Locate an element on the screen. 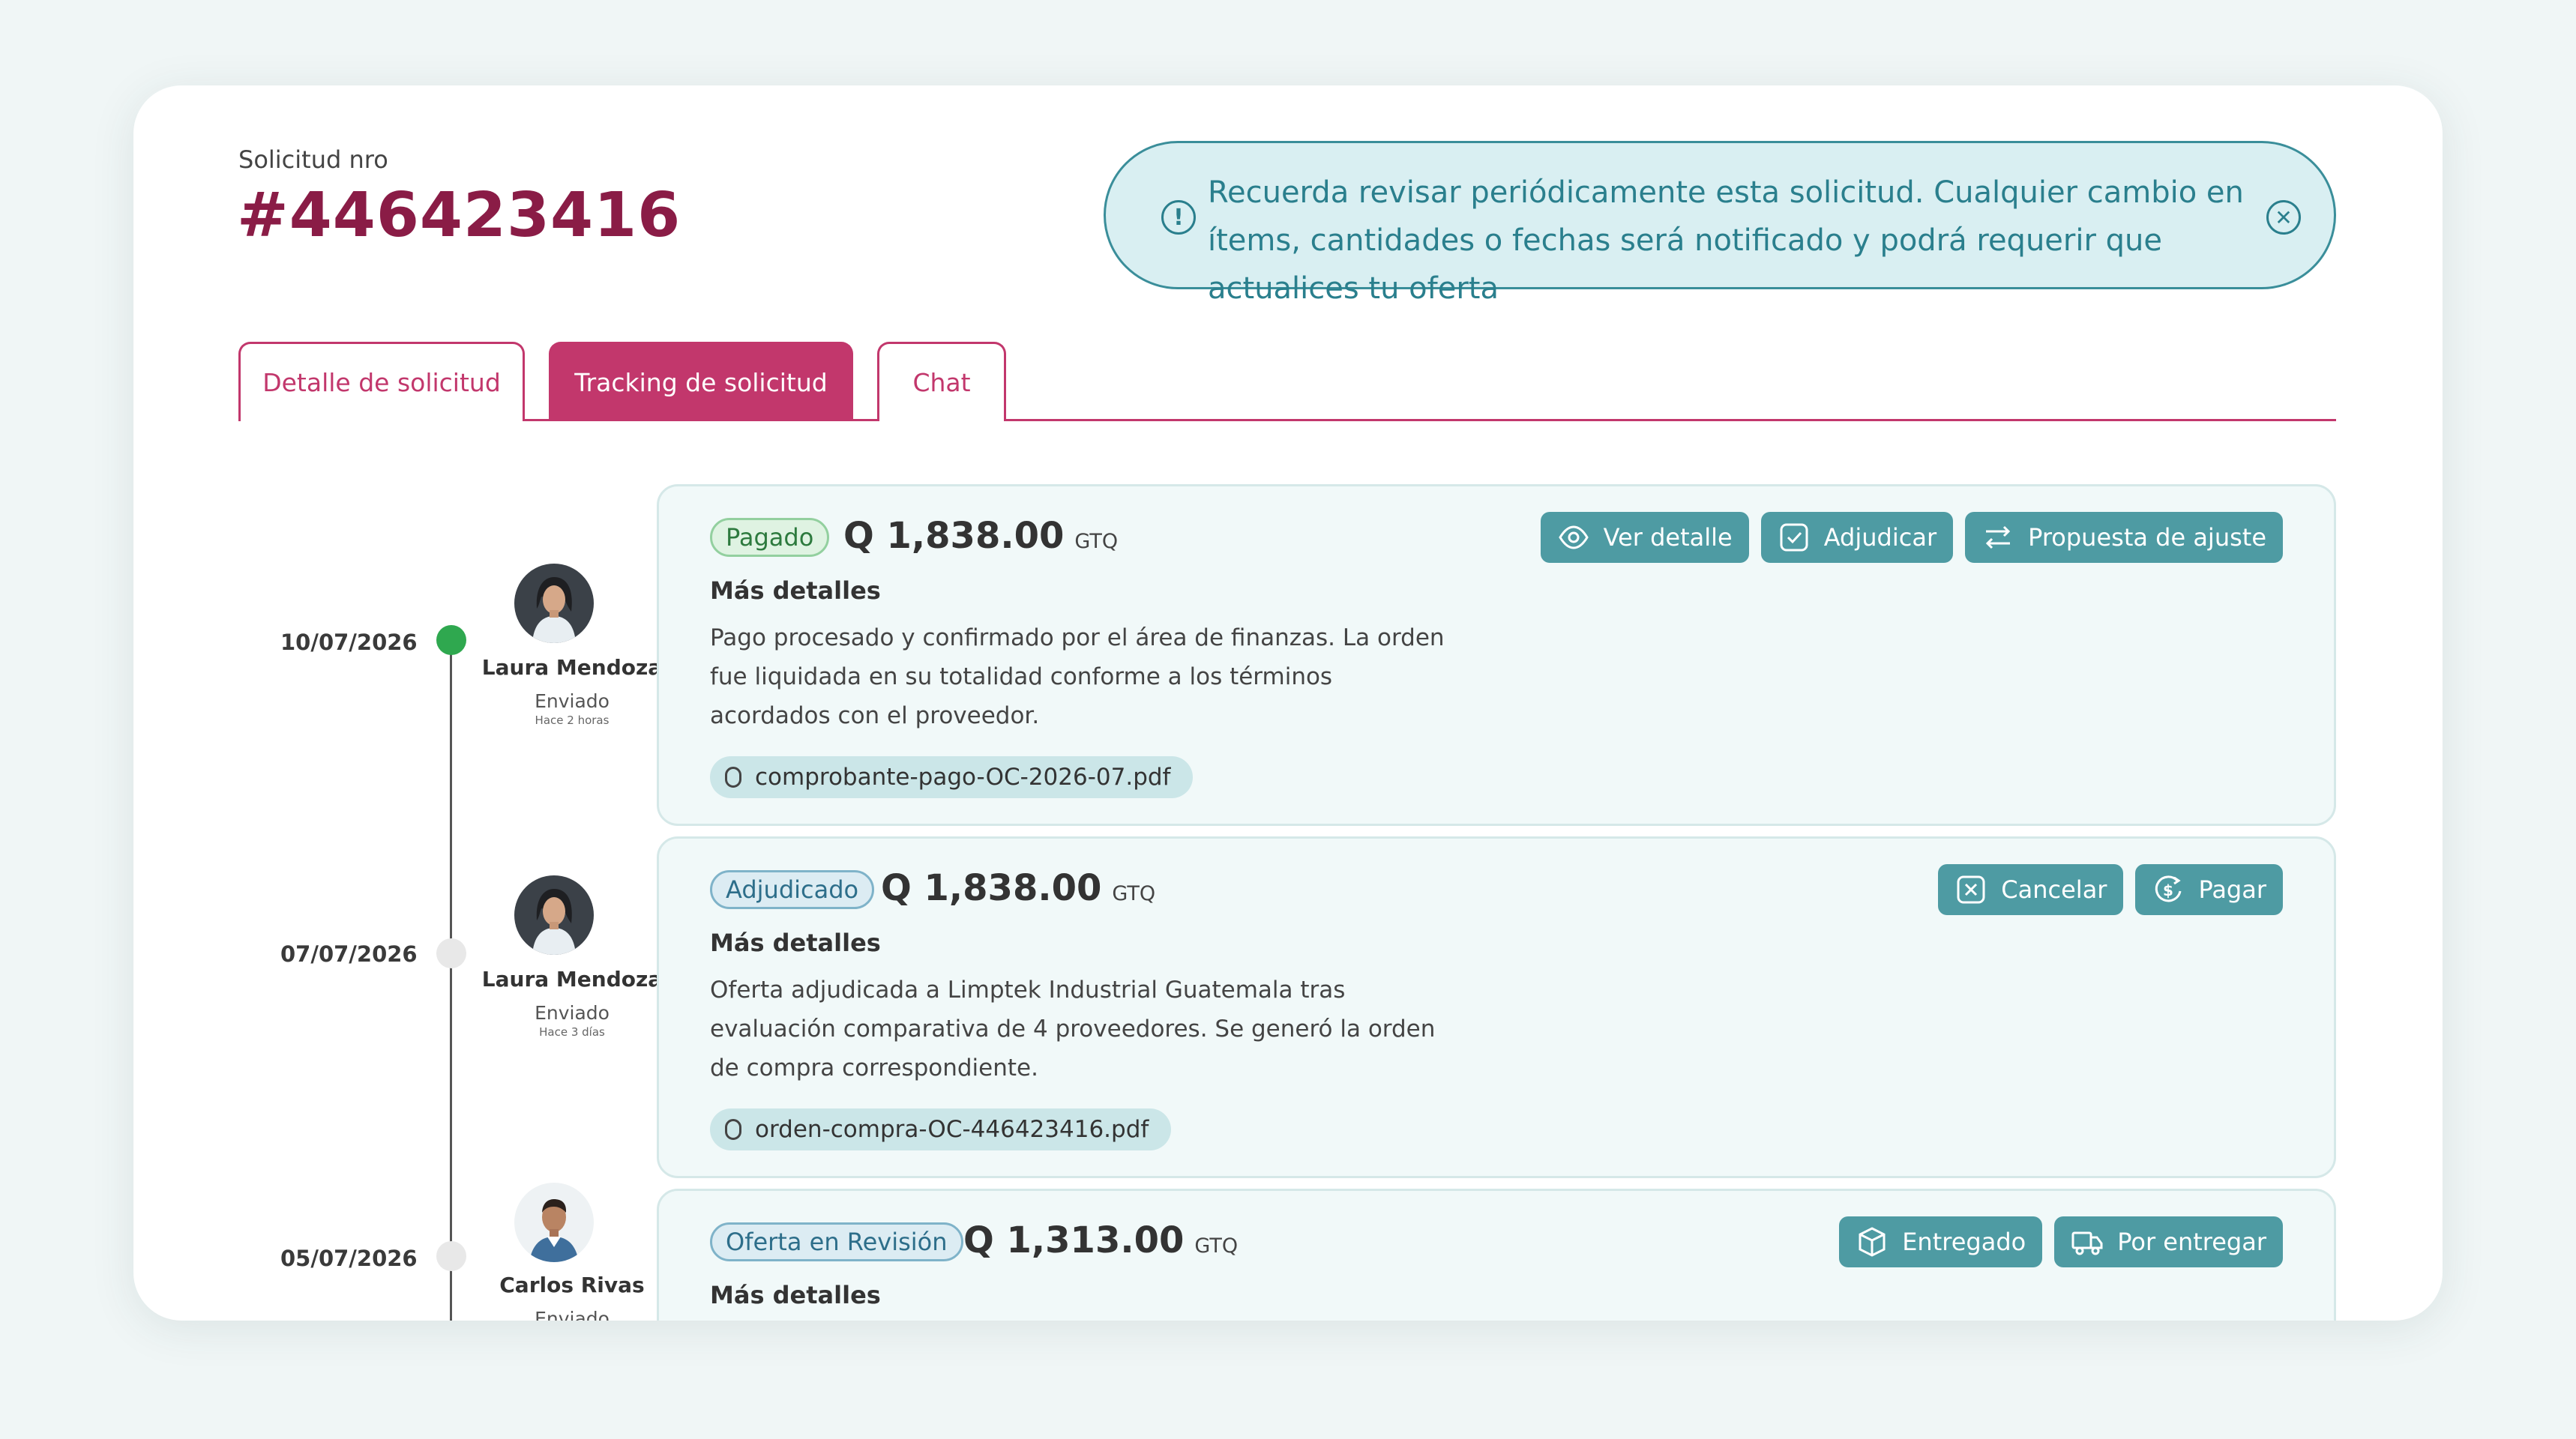 Image resolution: width=2576 pixels, height=1439 pixels. person-name: Carlos Rivas is located at coordinates (572, 1285).